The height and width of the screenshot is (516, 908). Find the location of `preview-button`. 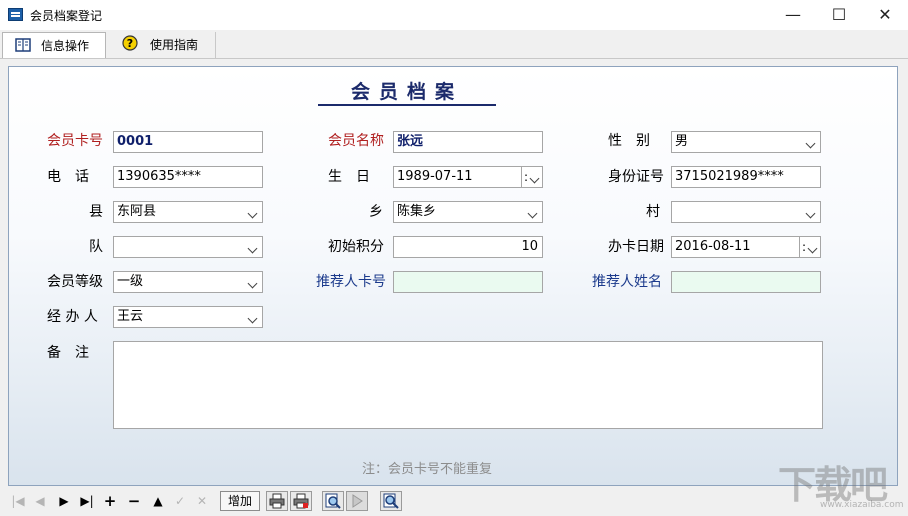

preview-button is located at coordinates (333, 501).